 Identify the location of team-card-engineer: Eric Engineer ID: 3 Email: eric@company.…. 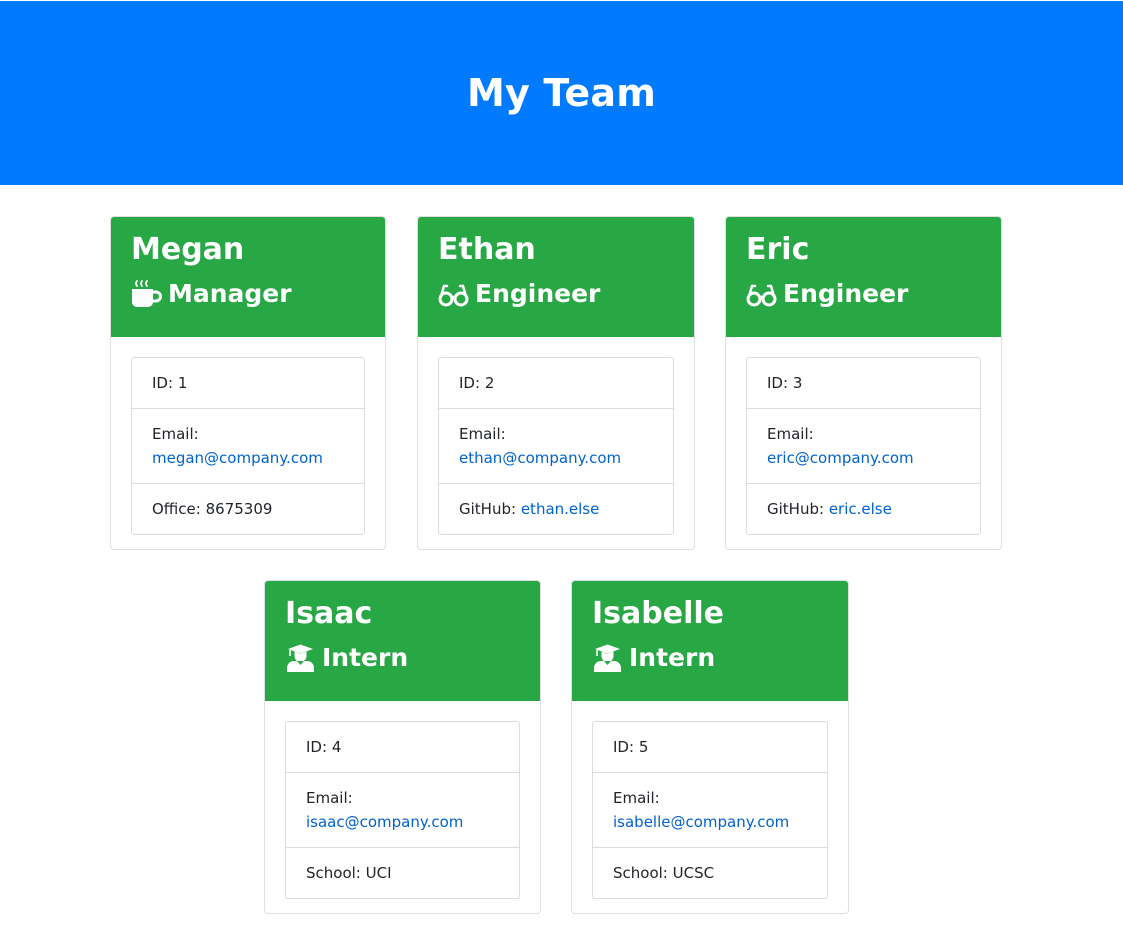
(863, 383).